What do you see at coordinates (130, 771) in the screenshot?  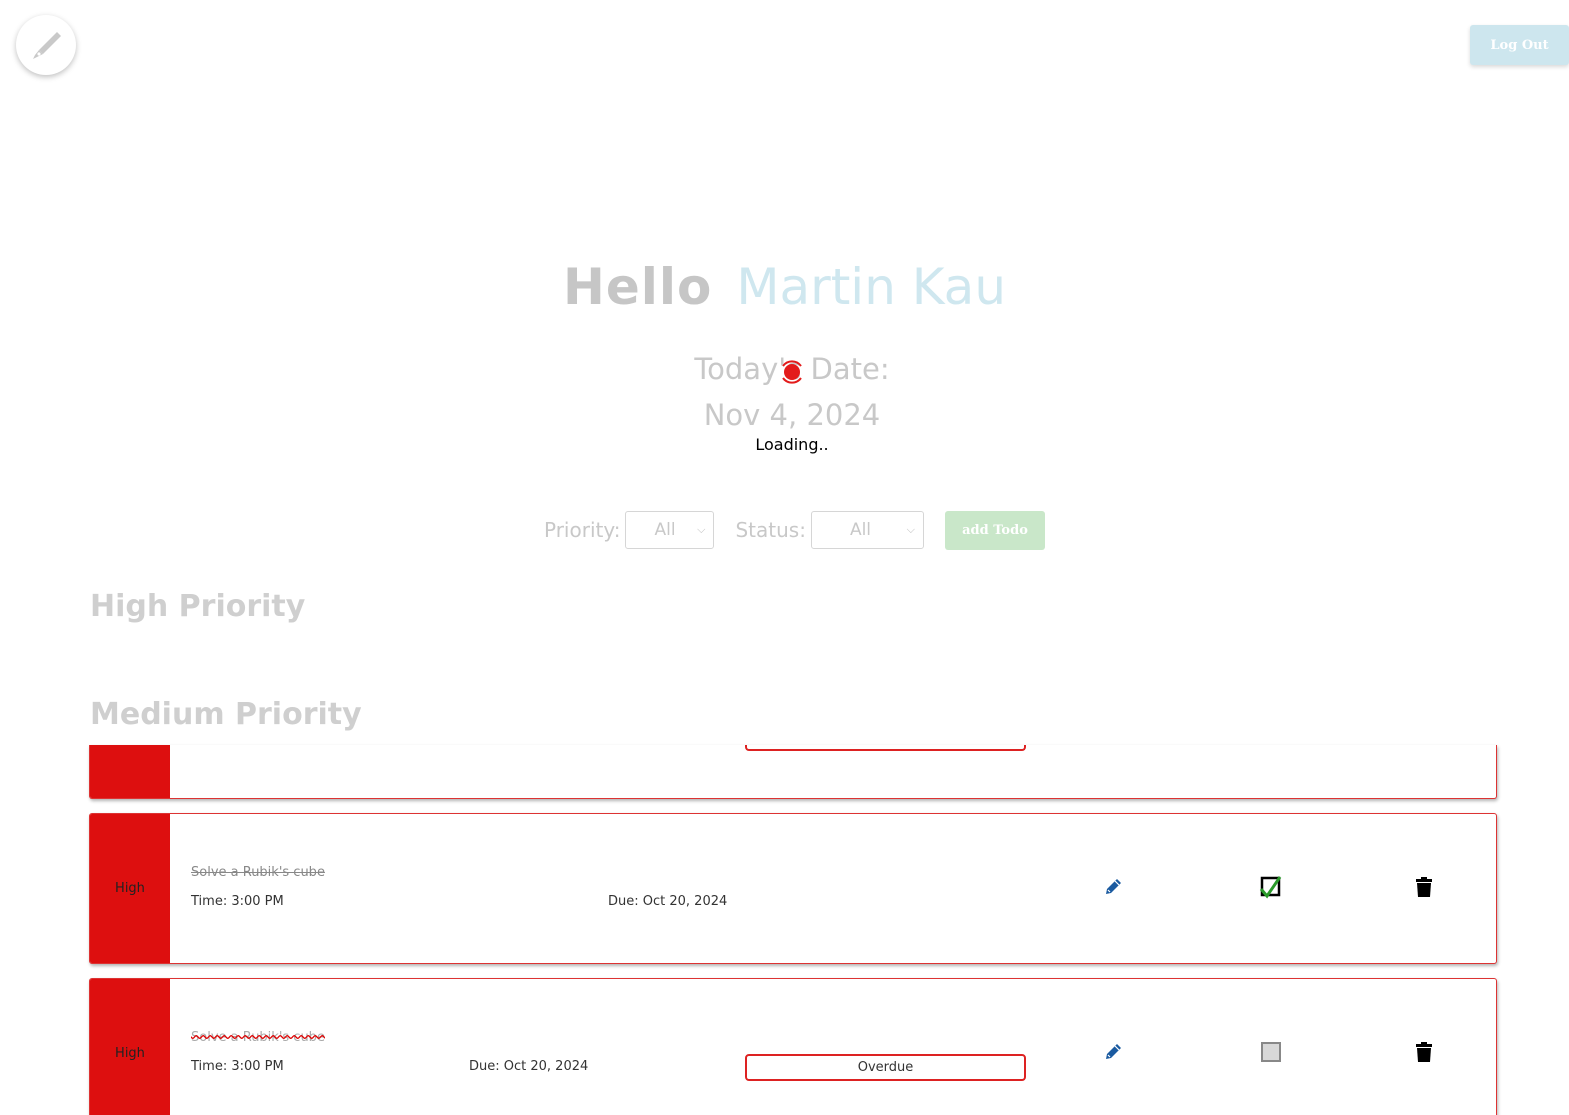 I see `priority-badge` at bounding box center [130, 771].